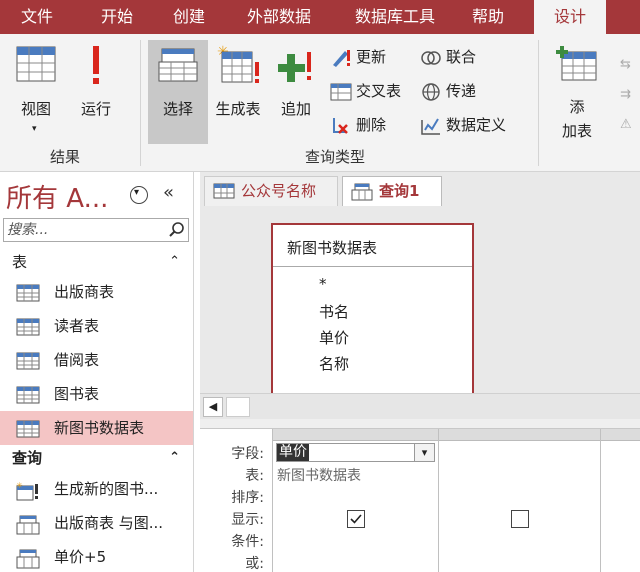 This screenshot has height=572, width=640. I want to click on tab-query1: 查询1, so click(392, 191).